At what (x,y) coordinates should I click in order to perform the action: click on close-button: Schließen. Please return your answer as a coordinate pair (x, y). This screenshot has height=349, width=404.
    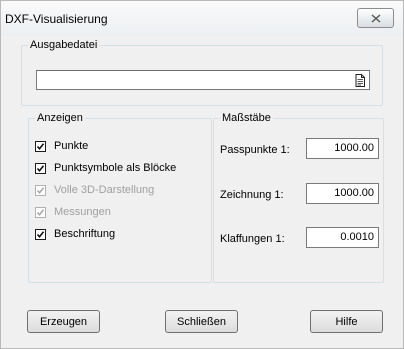
    Looking at the image, I should click on (201, 321).